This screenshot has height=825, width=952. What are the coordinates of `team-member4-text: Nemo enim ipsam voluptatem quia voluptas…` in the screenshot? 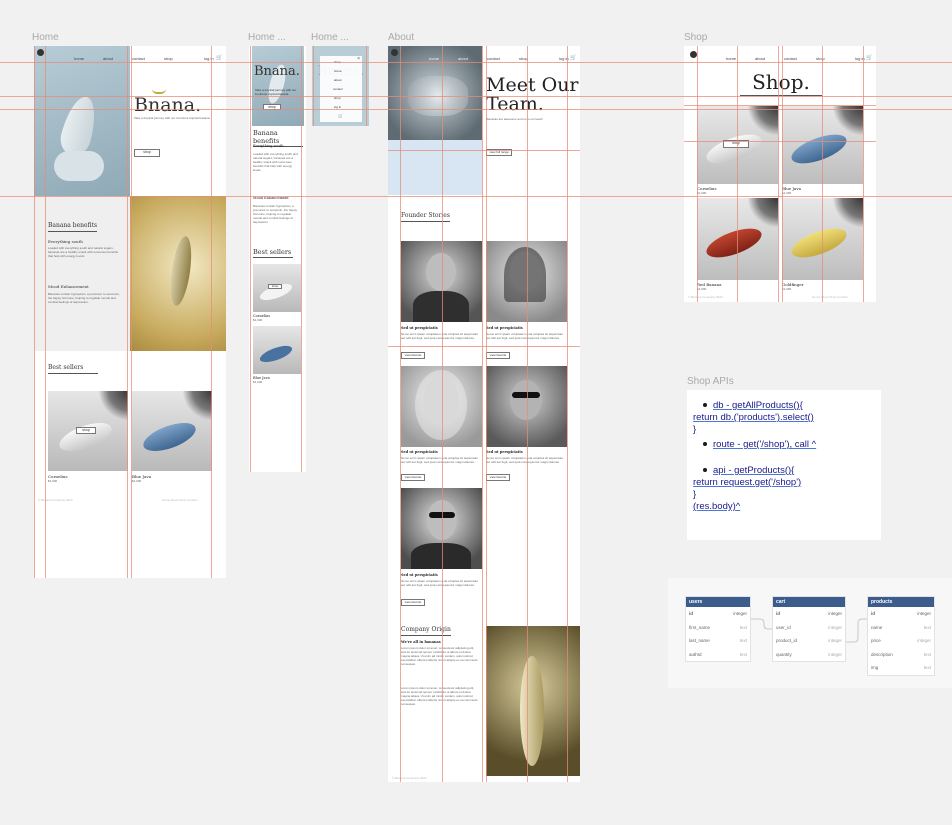 It's located at (525, 460).